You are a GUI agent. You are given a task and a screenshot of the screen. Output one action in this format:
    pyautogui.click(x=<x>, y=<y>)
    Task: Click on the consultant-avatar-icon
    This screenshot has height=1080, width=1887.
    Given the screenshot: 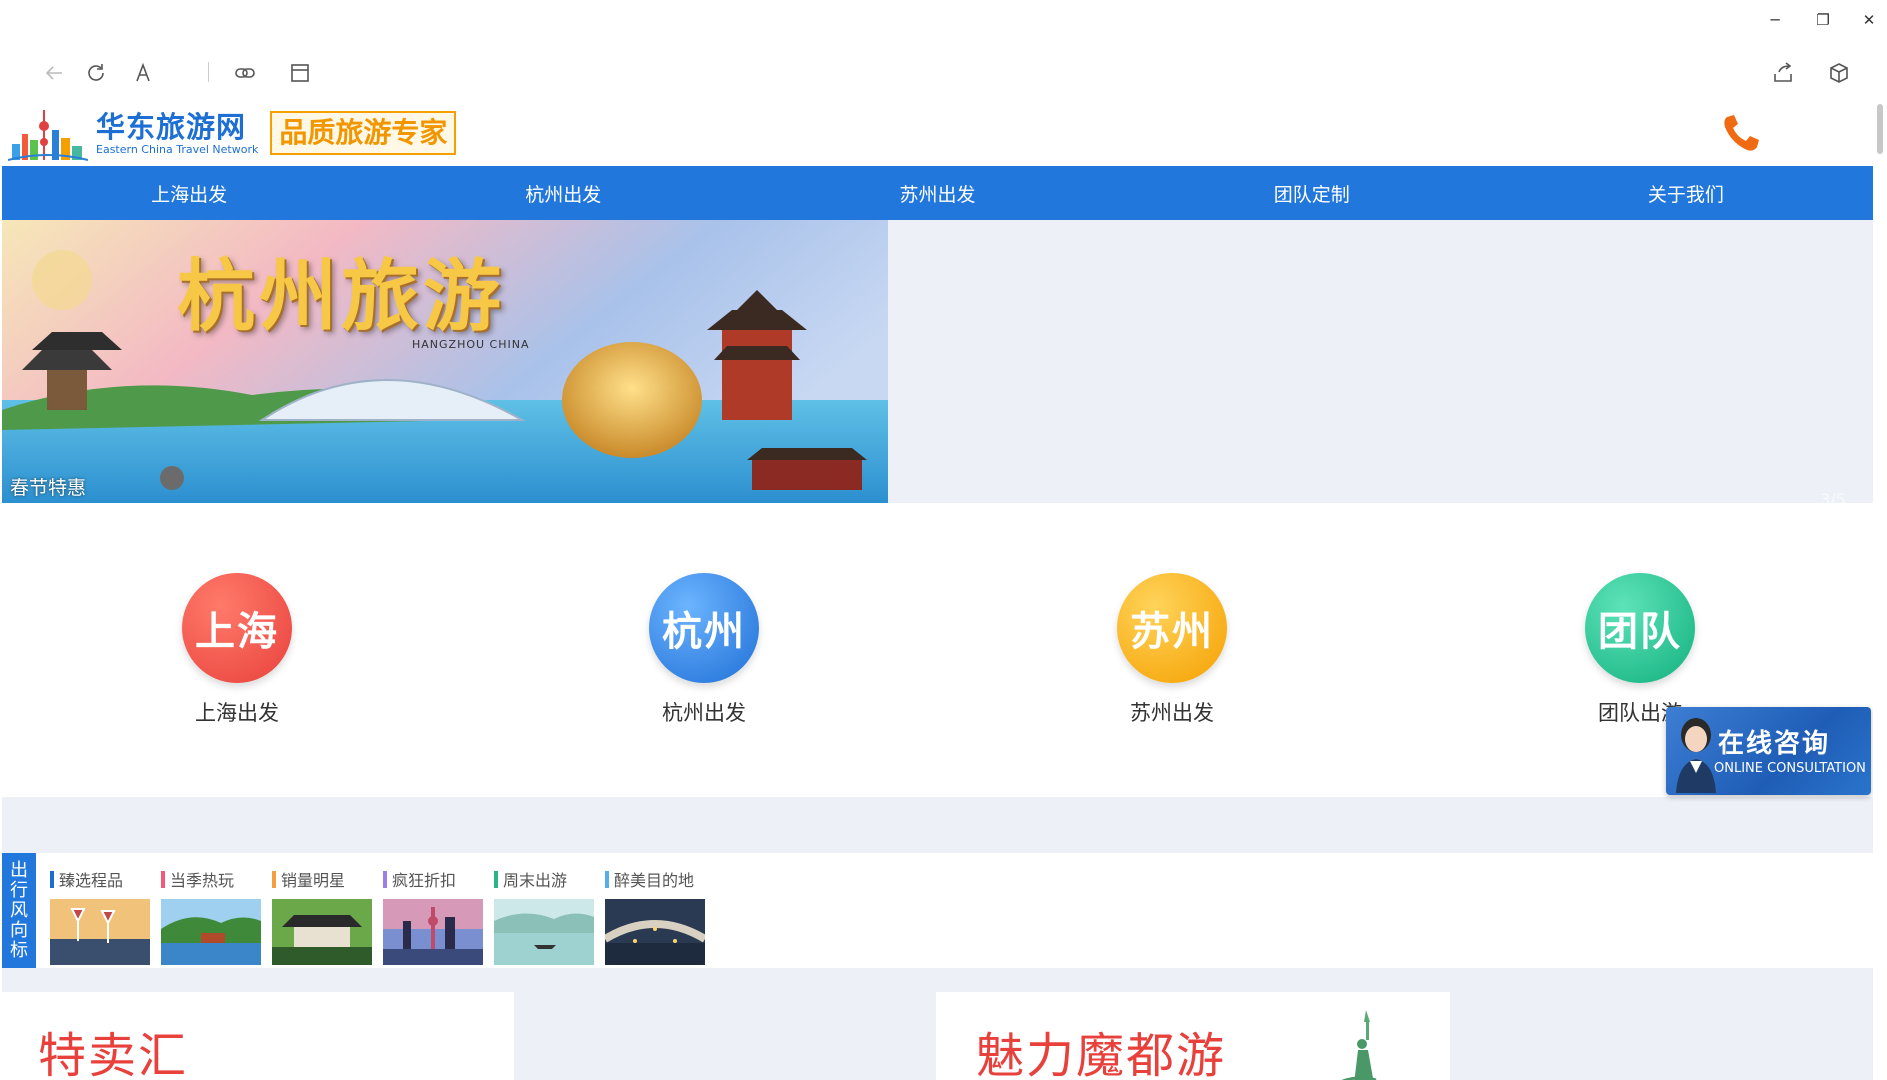 What is the action you would take?
    pyautogui.click(x=1696, y=755)
    